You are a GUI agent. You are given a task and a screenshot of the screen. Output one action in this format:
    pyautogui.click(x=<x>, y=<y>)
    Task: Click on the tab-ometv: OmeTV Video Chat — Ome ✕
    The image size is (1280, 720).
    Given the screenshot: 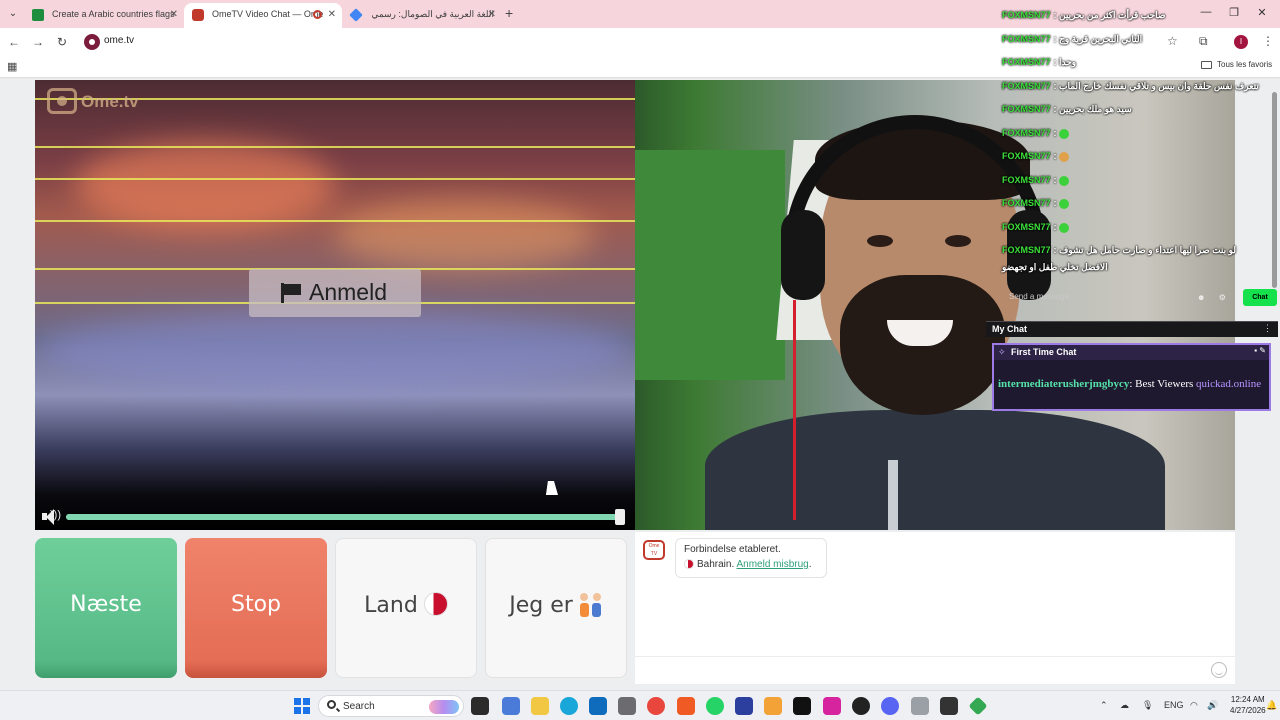 What is the action you would take?
    pyautogui.click(x=263, y=15)
    